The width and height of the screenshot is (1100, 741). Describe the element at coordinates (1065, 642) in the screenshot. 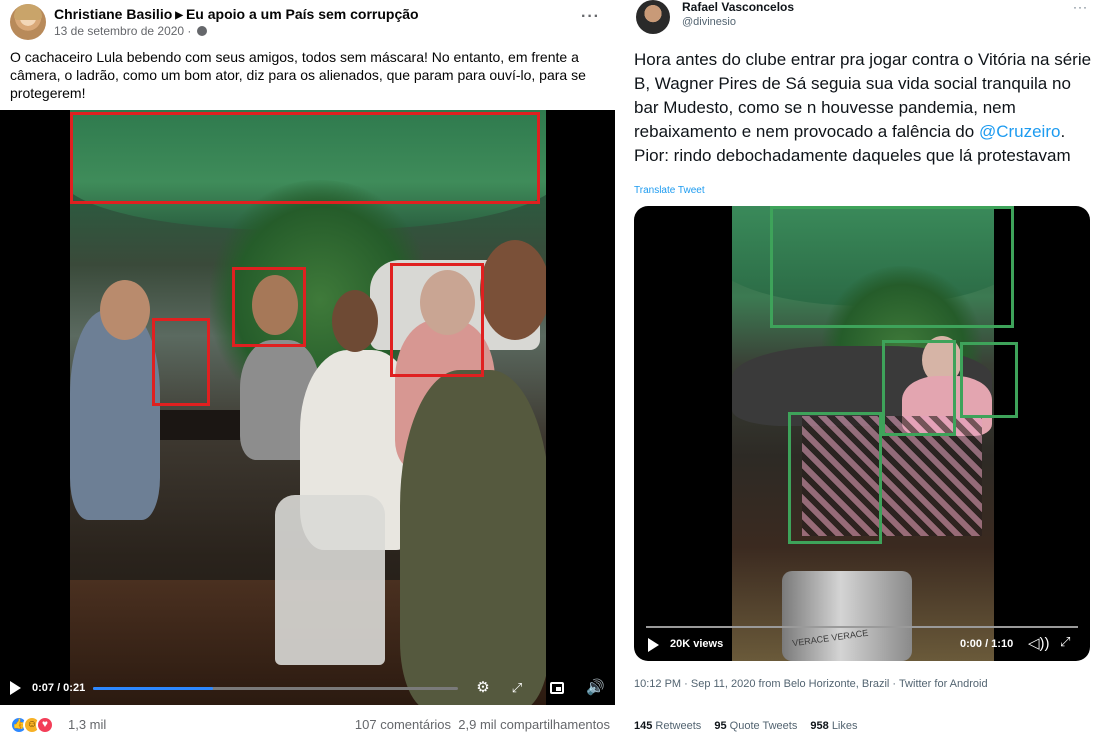

I see `fullscreen-icon: ⤢` at that location.